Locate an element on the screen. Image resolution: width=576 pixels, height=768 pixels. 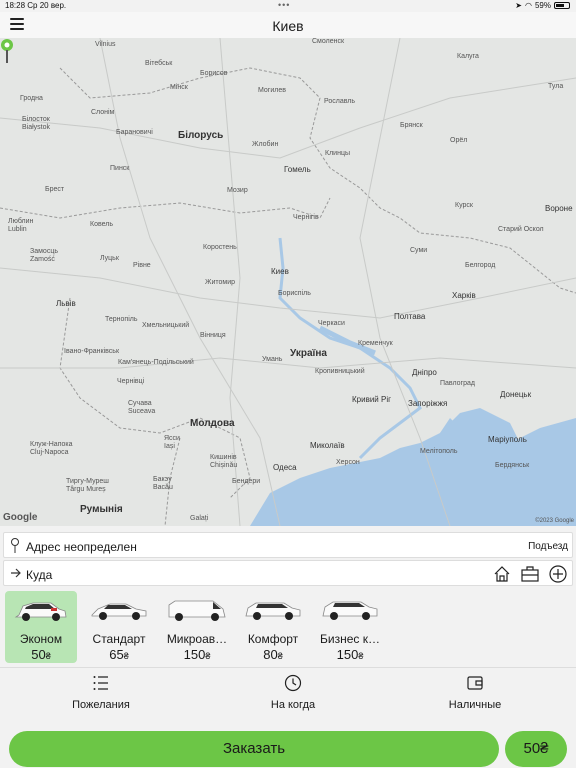
map-label-kaluga: Калуга is located at coordinates (468, 56).